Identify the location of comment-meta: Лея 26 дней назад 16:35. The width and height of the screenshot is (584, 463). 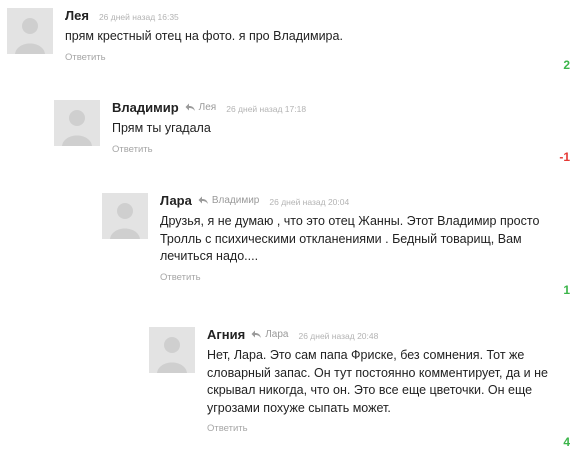
(315, 16).